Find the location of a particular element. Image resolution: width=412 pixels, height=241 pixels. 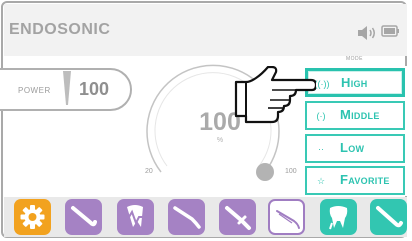

pointing-hand-icon is located at coordinates (275, 95).